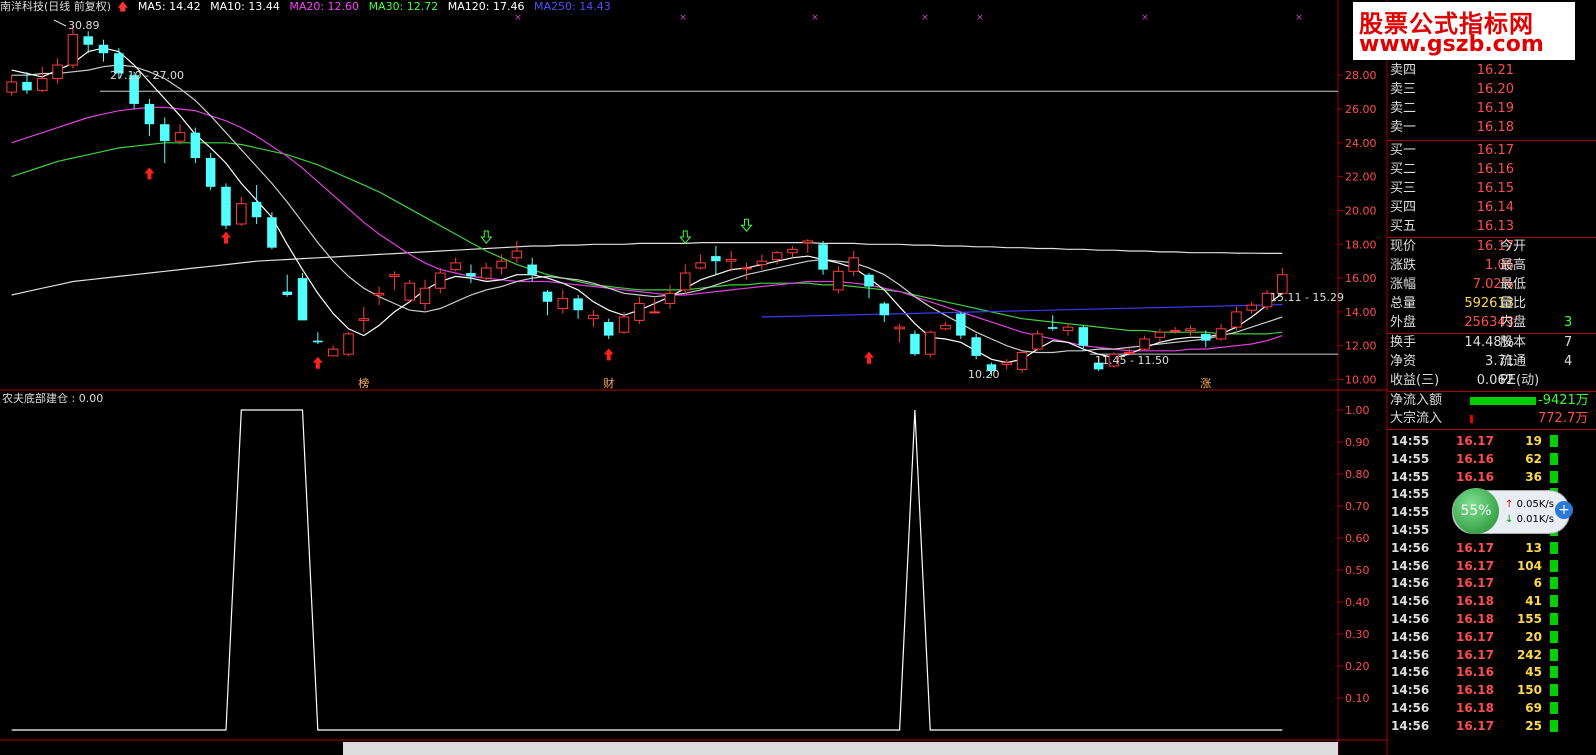 Image resolution: width=1596 pixels, height=755 pixels. Describe the element at coordinates (1492, 170) in the screenshot. I see `bid-row: 买二 16.16` at that location.